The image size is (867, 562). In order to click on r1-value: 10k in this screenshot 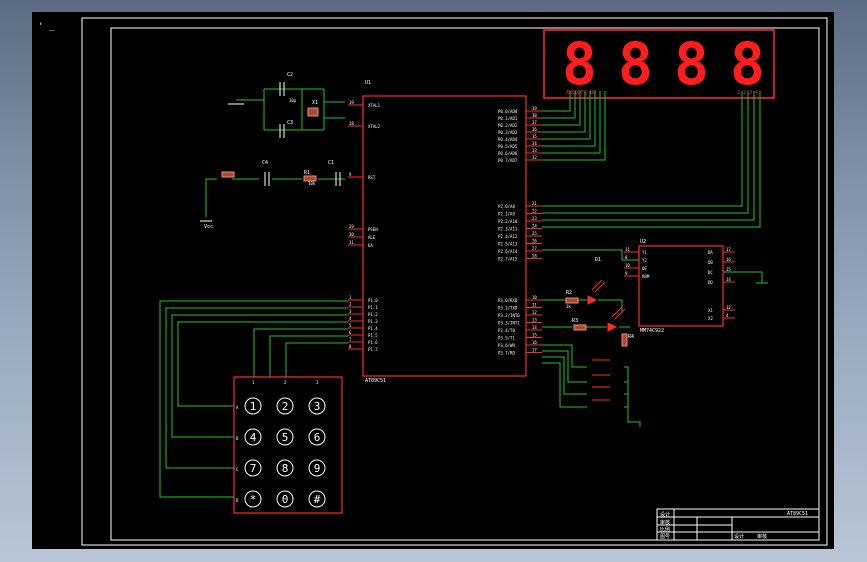, I will do `click(312, 183)`.